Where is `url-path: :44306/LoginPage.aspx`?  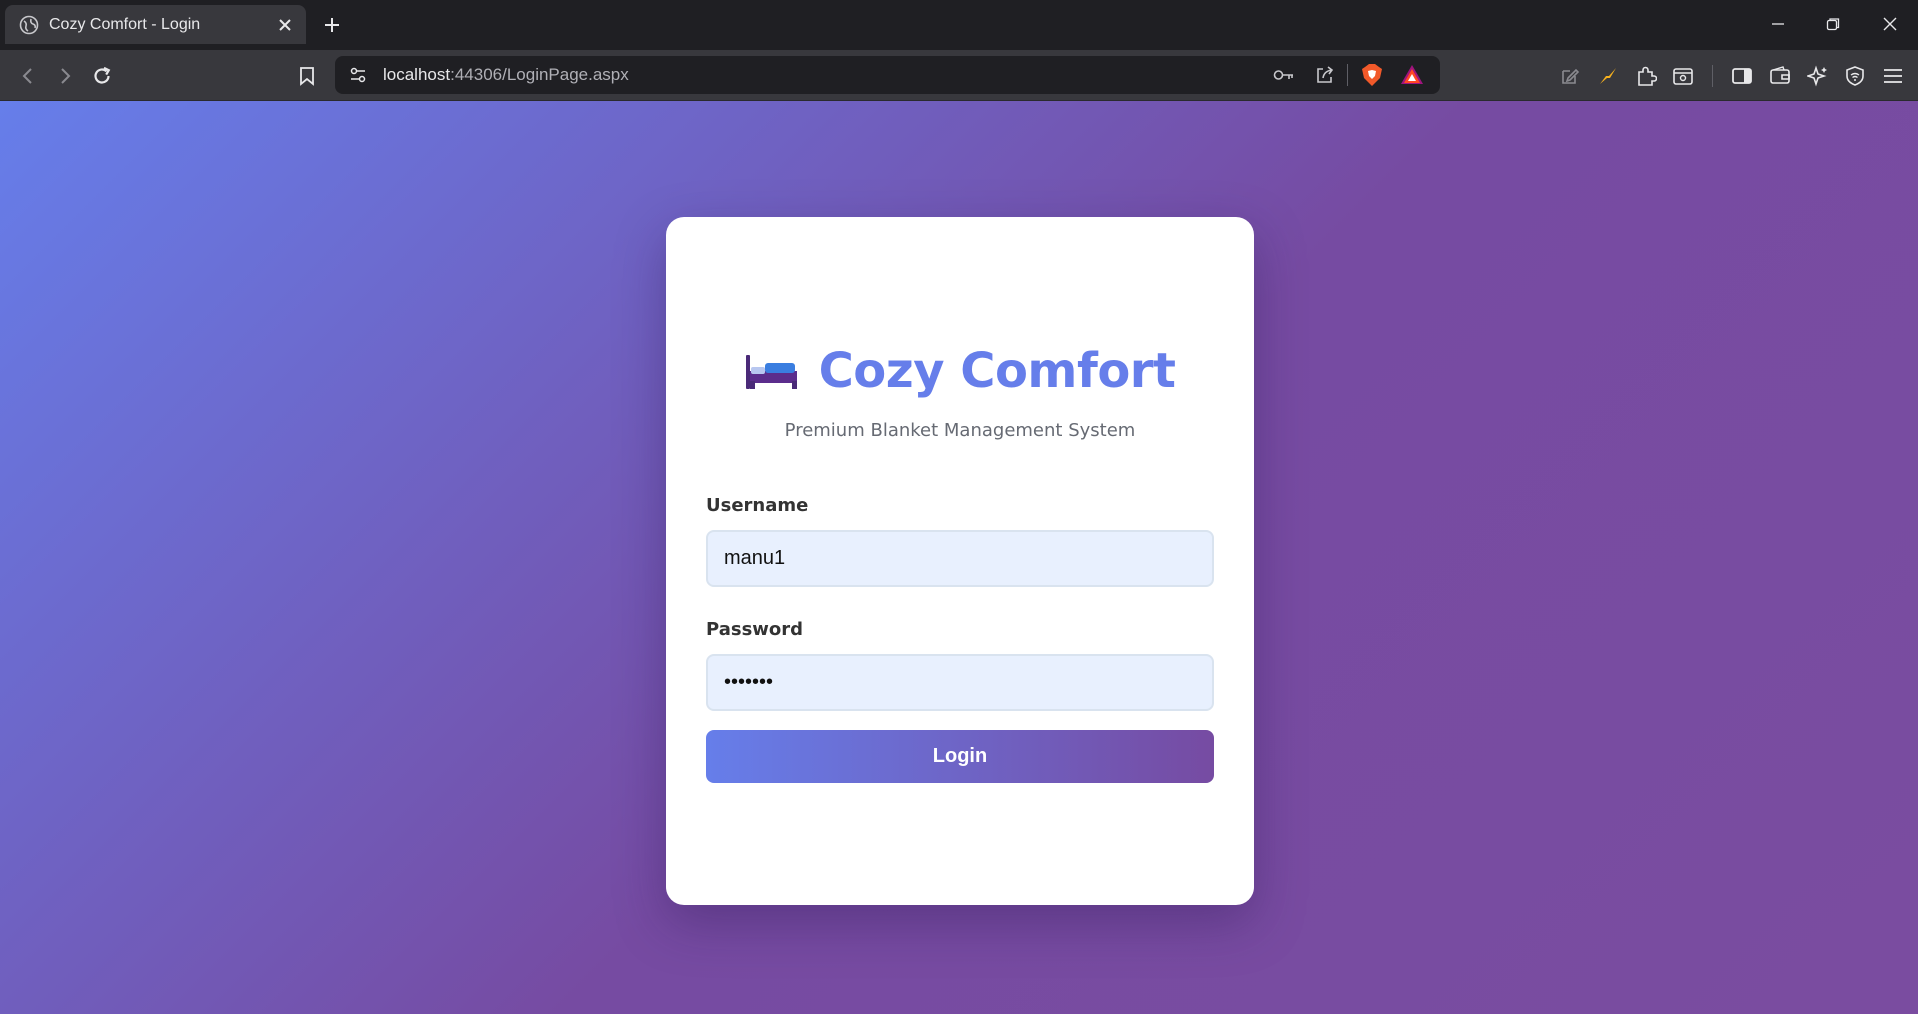
url-path: :44306/LoginPage.aspx is located at coordinates (539, 74).